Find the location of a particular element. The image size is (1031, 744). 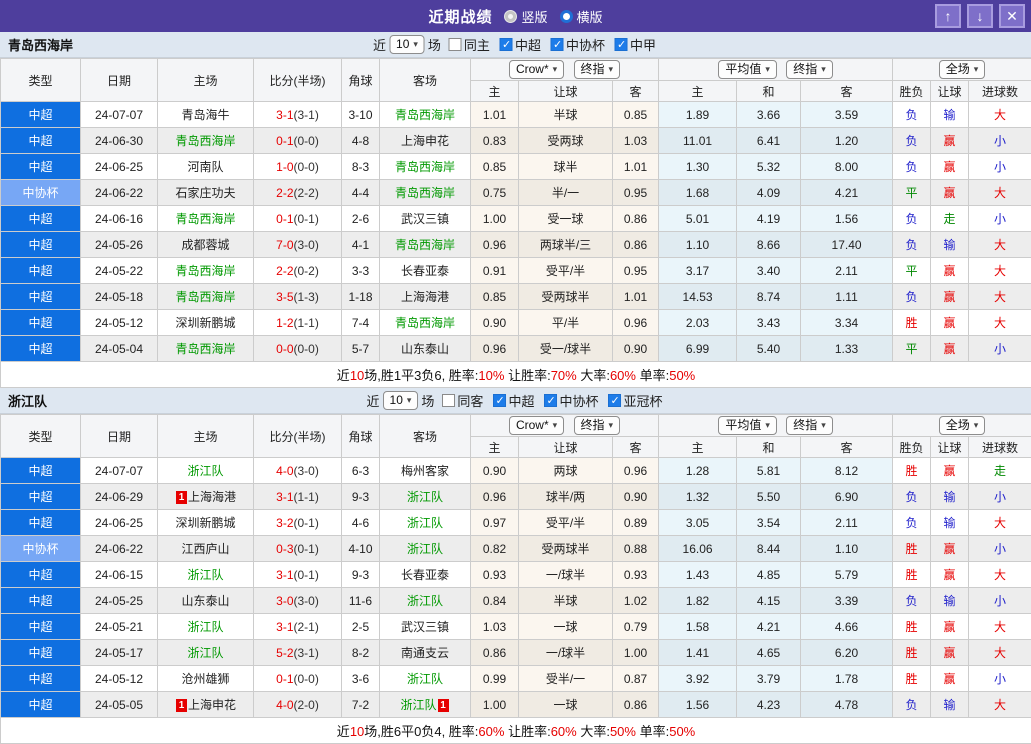

move-down-button: ↓ is located at coordinates (980, 16).